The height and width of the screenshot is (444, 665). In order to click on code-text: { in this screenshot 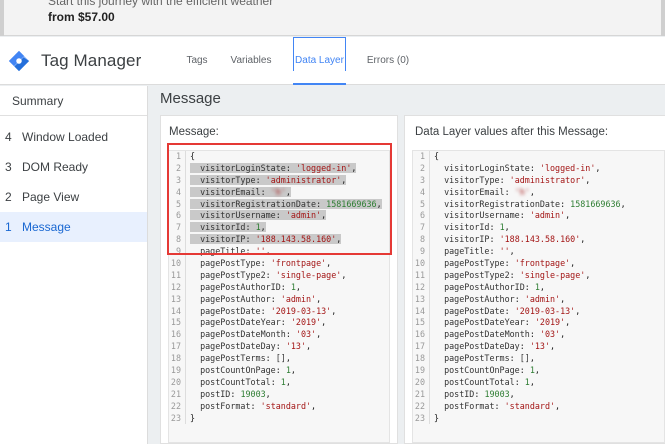, I will do `click(436, 156)`.